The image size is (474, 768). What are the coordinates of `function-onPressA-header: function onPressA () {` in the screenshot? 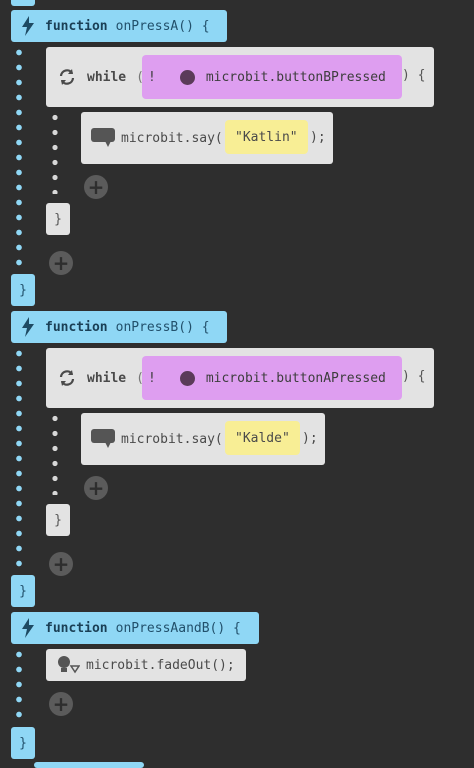 It's located at (119, 26).